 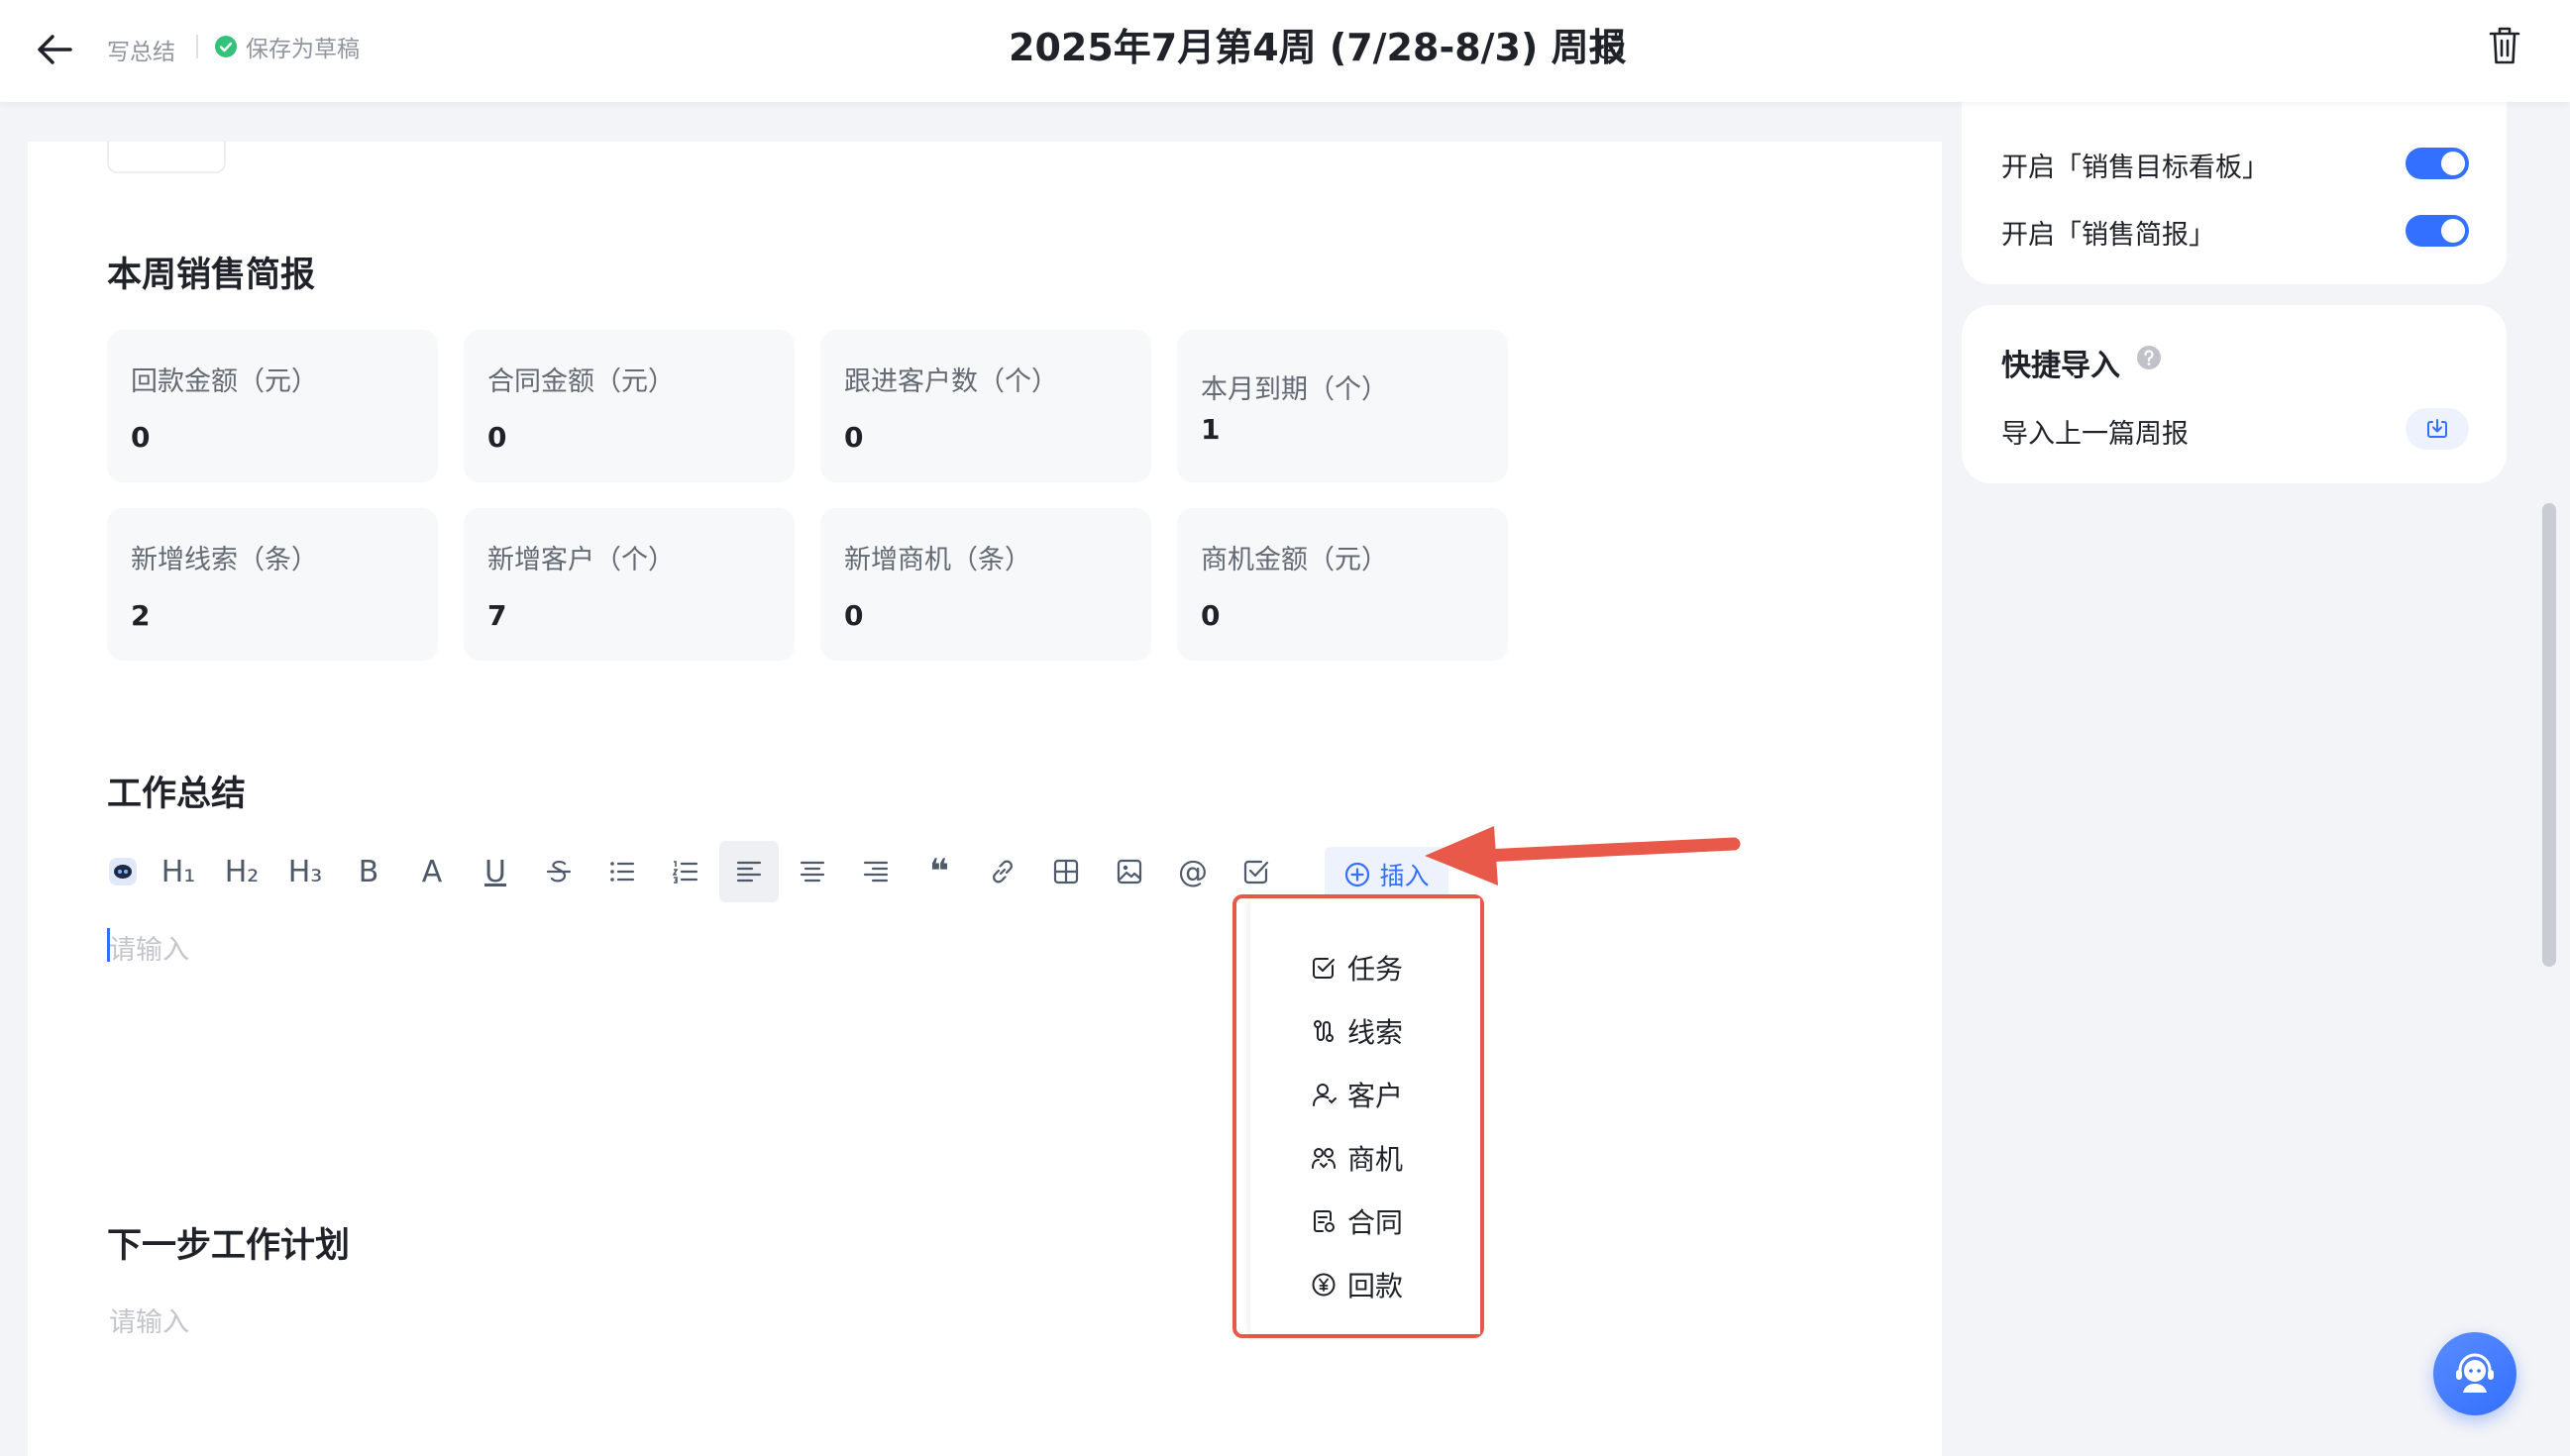 What do you see at coordinates (224, 560) in the screenshot?
I see `stat-label: 新增线索（条）` at bounding box center [224, 560].